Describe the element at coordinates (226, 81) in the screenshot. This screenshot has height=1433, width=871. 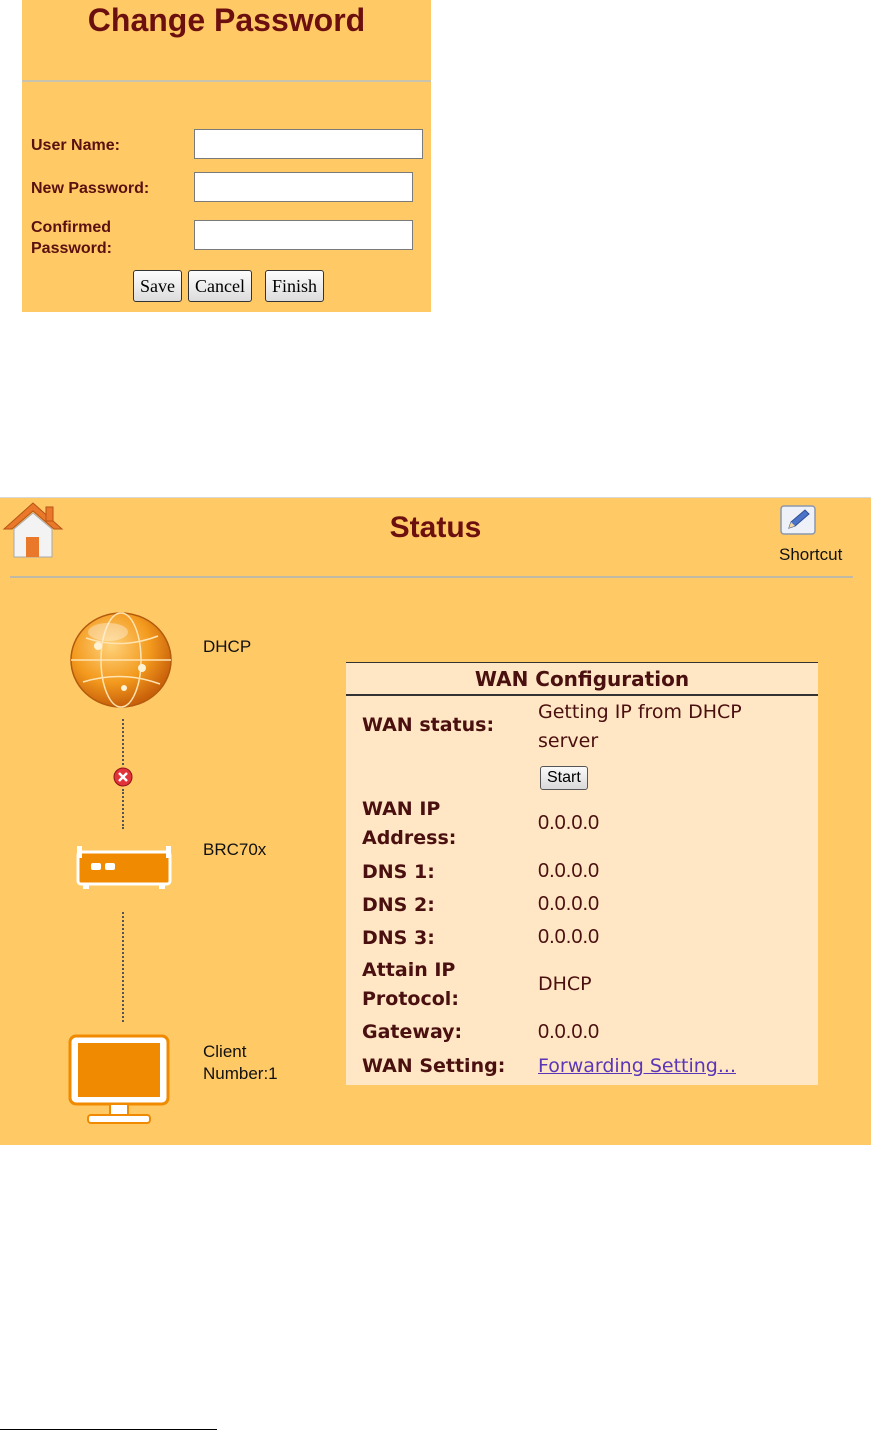
I see `title-divider` at that location.